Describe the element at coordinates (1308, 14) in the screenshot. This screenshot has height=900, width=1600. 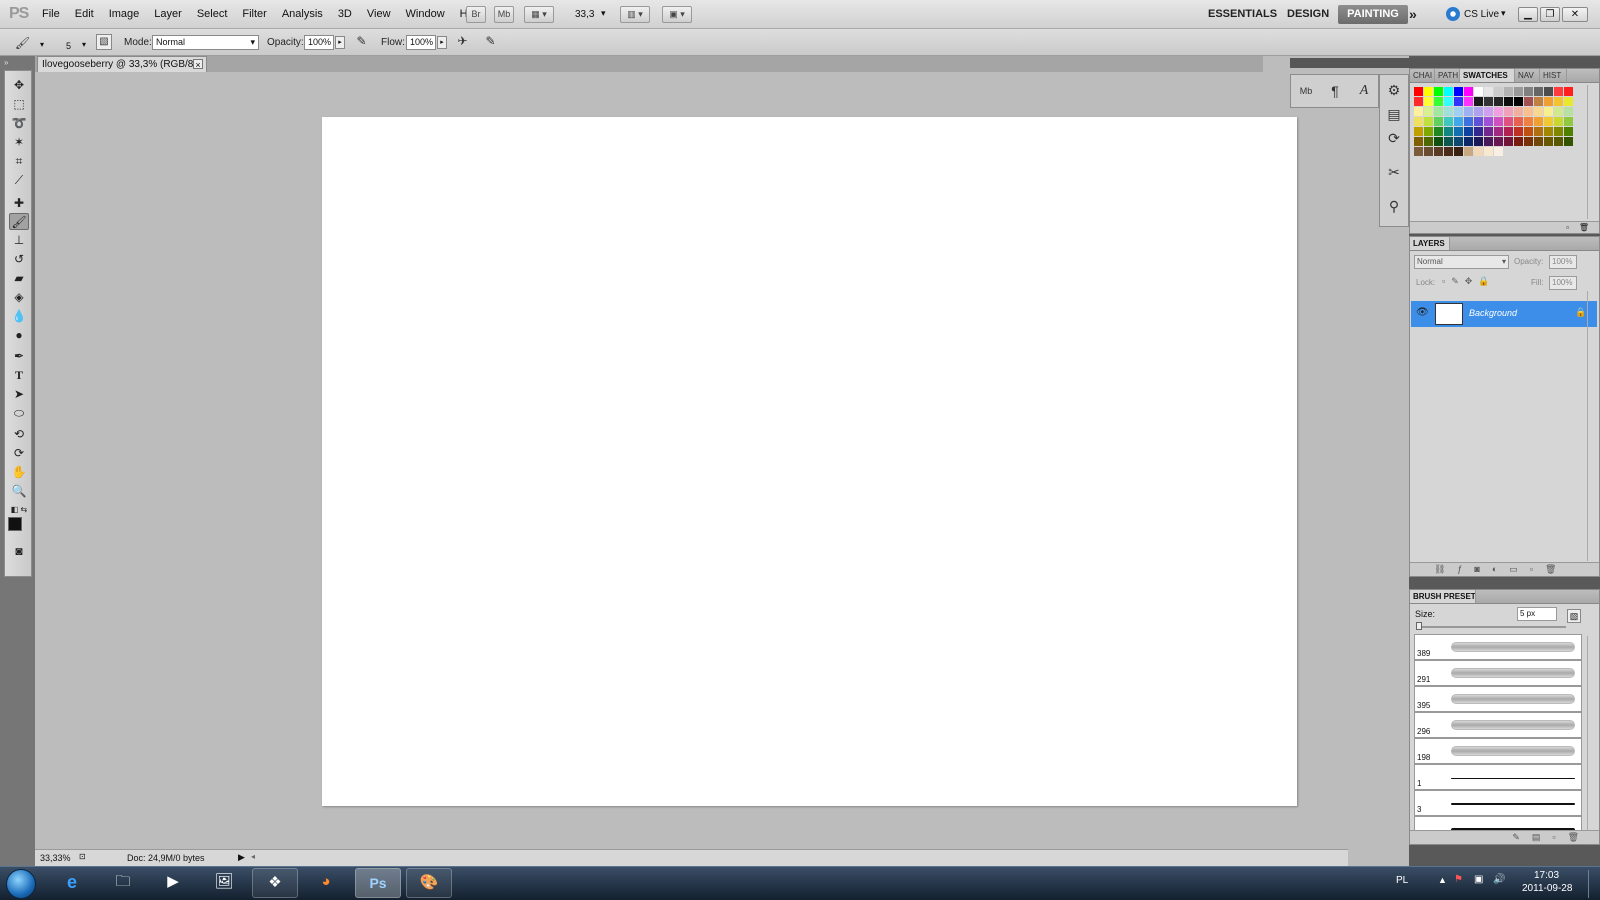
I see `workspace-design: DESIGN` at that location.